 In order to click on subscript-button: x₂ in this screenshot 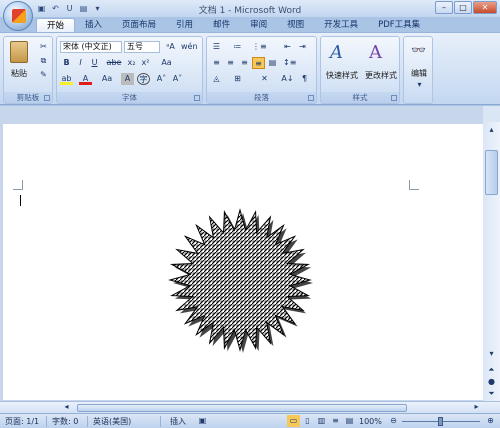, I will do `click(131, 63)`.